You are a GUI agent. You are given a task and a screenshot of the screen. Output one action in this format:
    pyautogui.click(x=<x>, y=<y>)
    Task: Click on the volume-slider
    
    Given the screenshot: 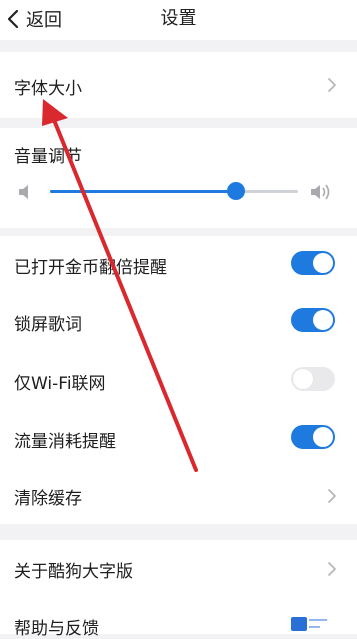 What is the action you would take?
    pyautogui.click(x=174, y=191)
    